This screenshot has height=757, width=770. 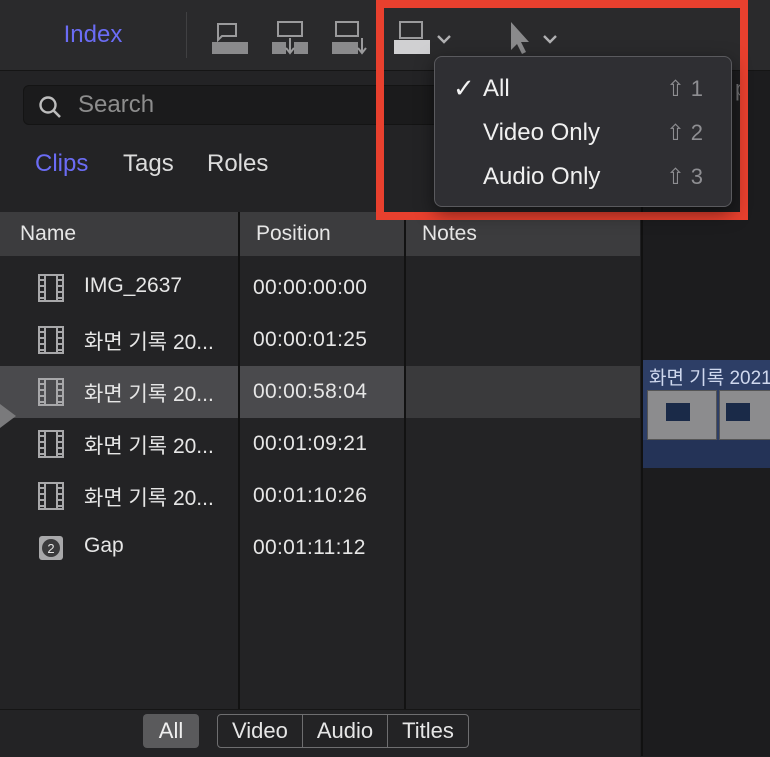 I want to click on table-row: 화면 기록 20... 00:01:10:26, so click(x=320, y=496).